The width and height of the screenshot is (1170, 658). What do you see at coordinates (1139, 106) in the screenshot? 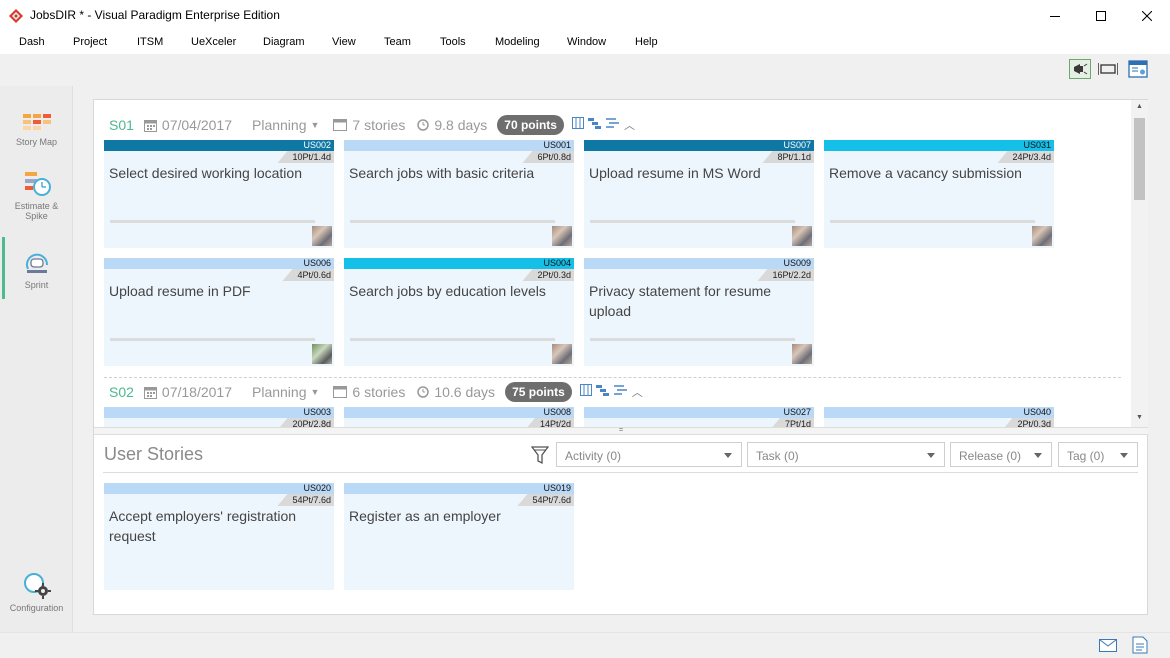
I see `scroll-up-icon: ▲` at bounding box center [1139, 106].